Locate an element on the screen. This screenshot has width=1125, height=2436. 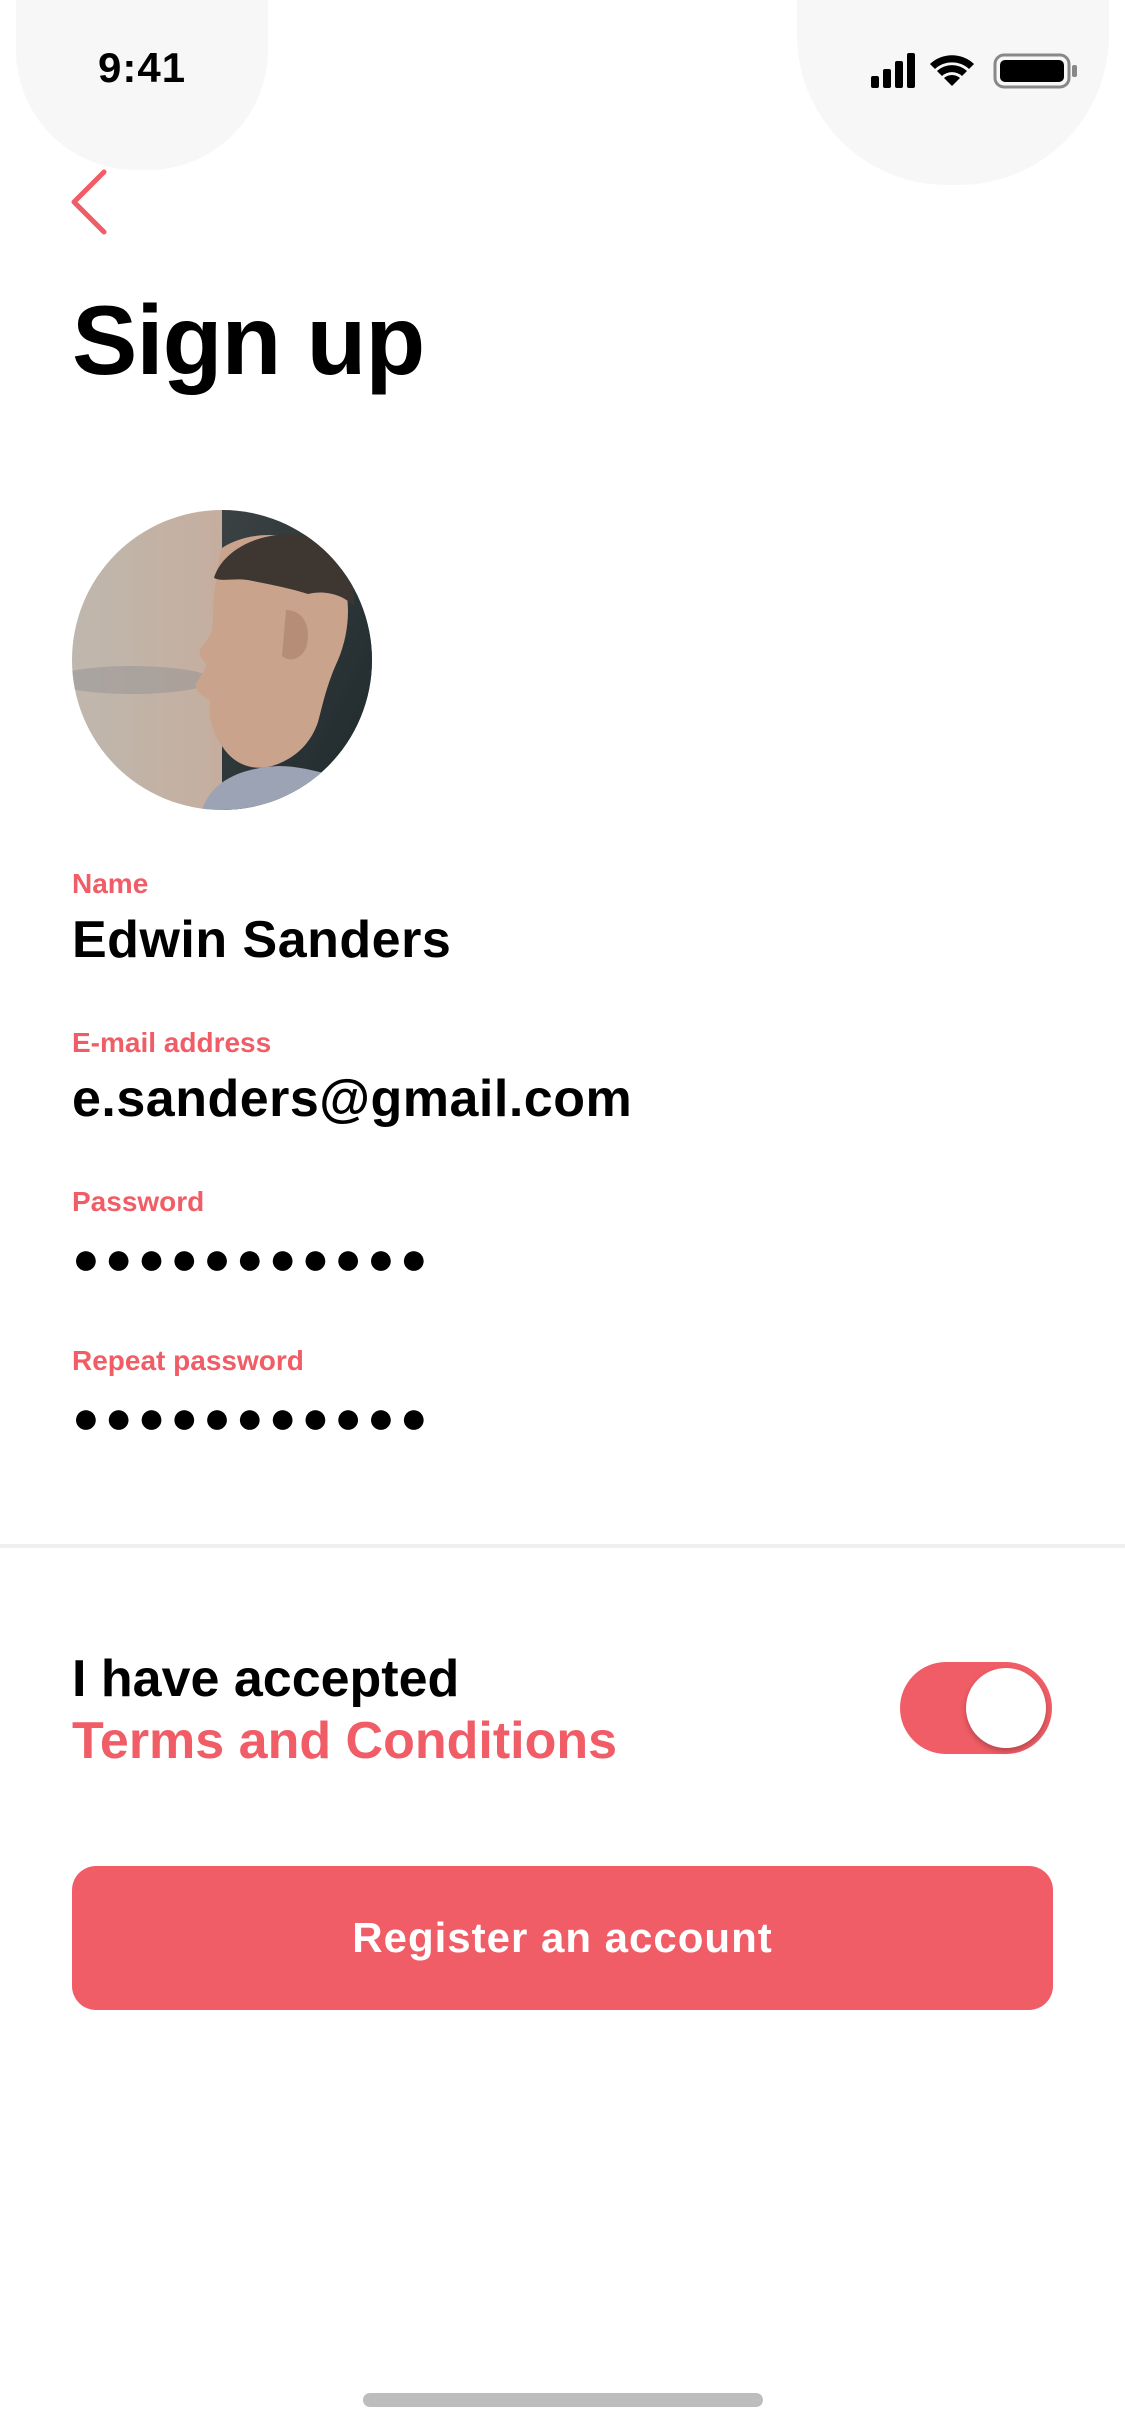
password-label: Password is located at coordinates (138, 1201).